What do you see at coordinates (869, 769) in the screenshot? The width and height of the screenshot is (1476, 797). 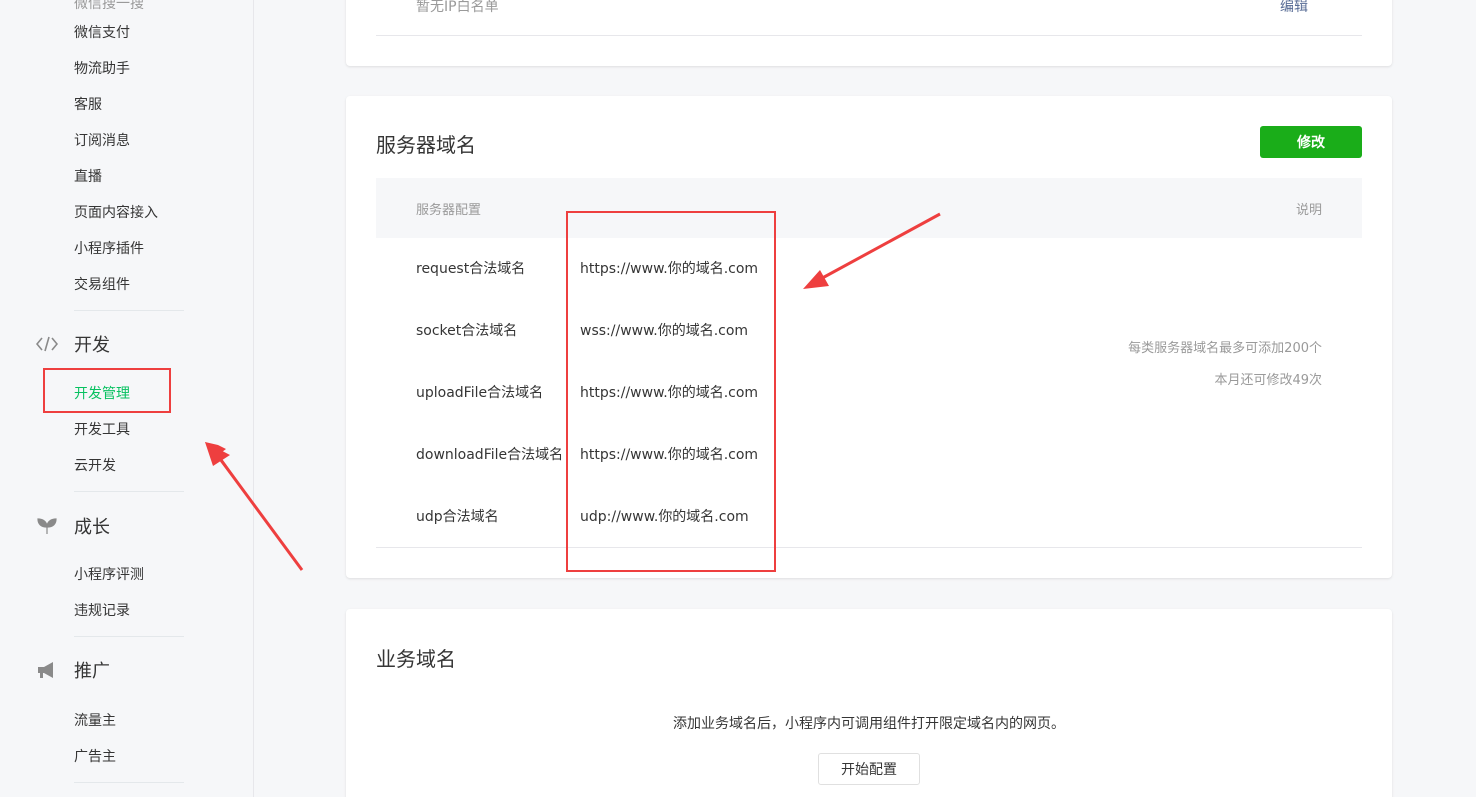 I see `start-config-button: 开始配置` at bounding box center [869, 769].